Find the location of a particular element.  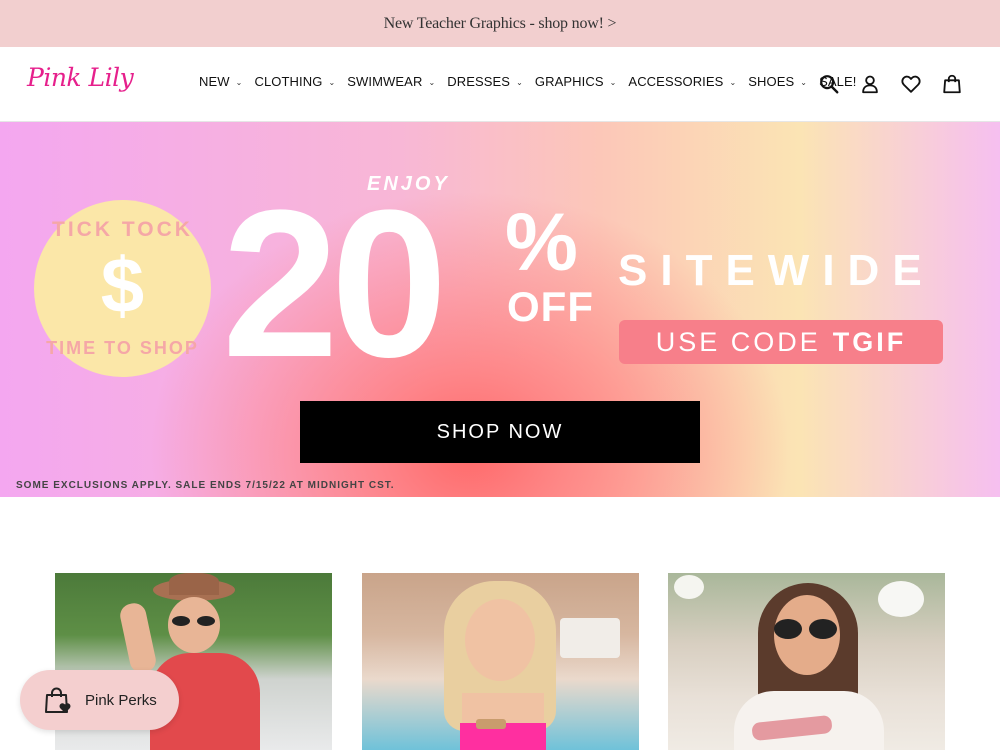

shop-now-button: SHOP NOW is located at coordinates (500, 432).